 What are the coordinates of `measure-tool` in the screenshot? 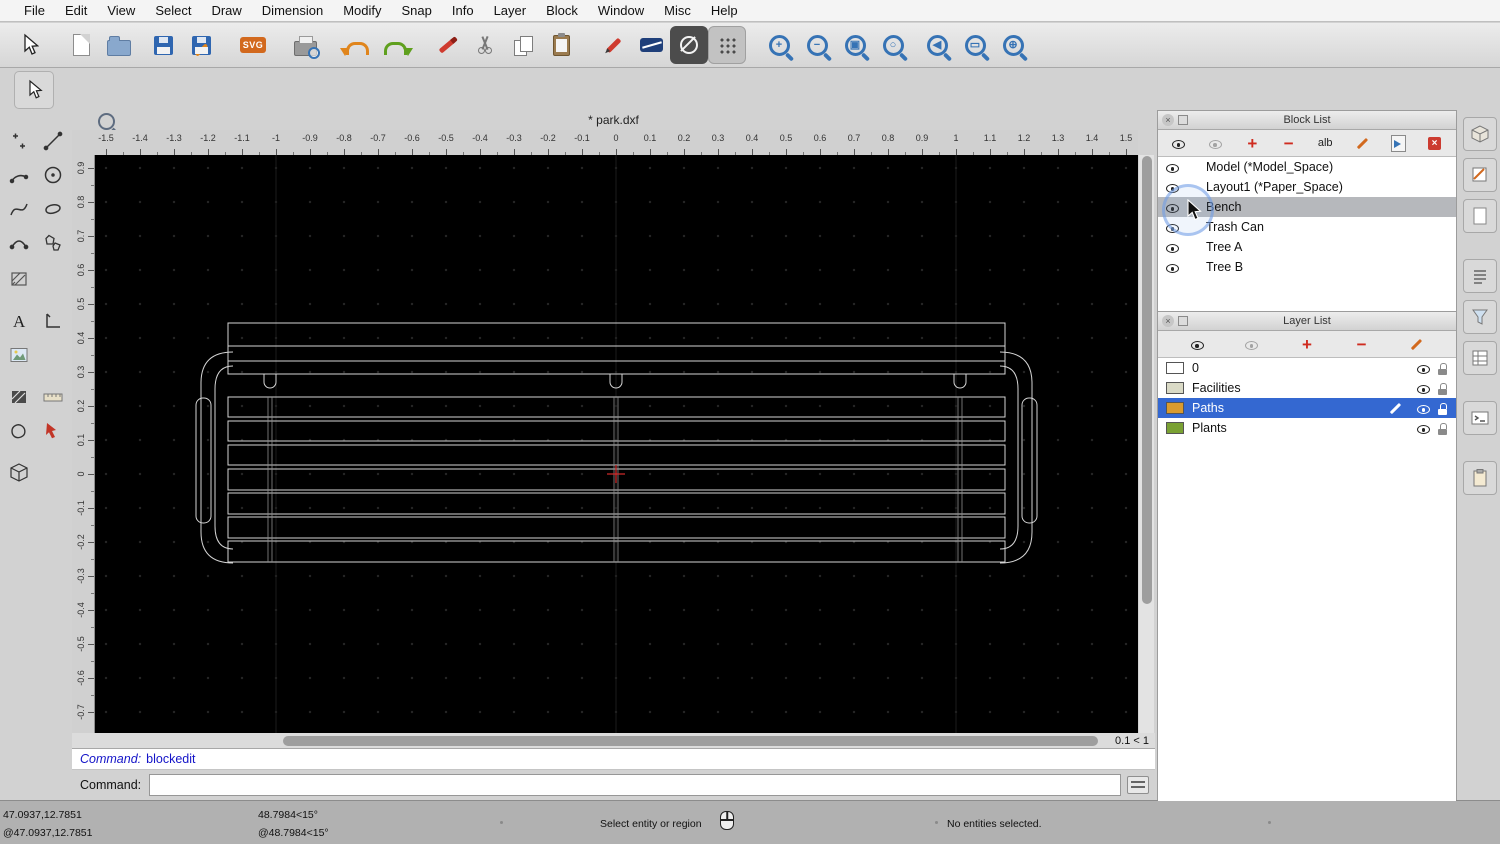 It's located at (53, 397).